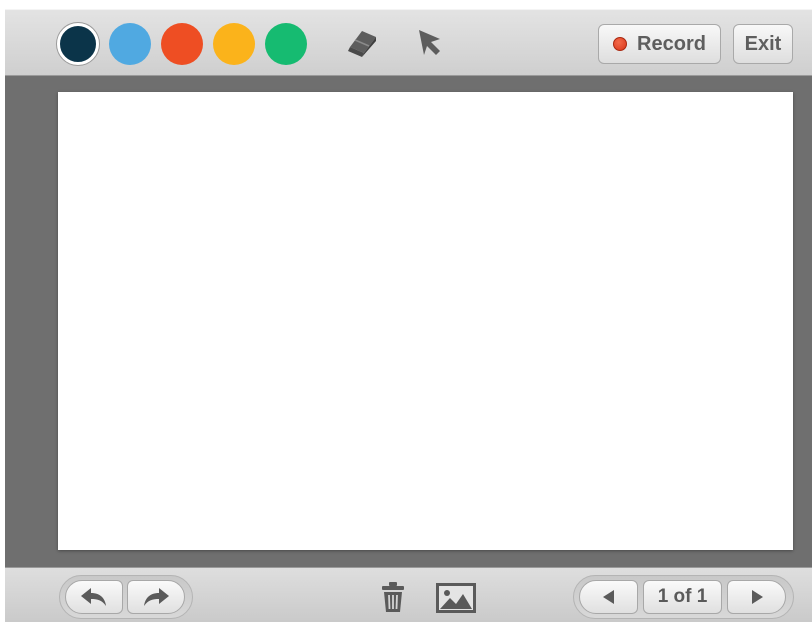 The height and width of the screenshot is (622, 812). I want to click on exit-button-label: Exit, so click(763, 43).